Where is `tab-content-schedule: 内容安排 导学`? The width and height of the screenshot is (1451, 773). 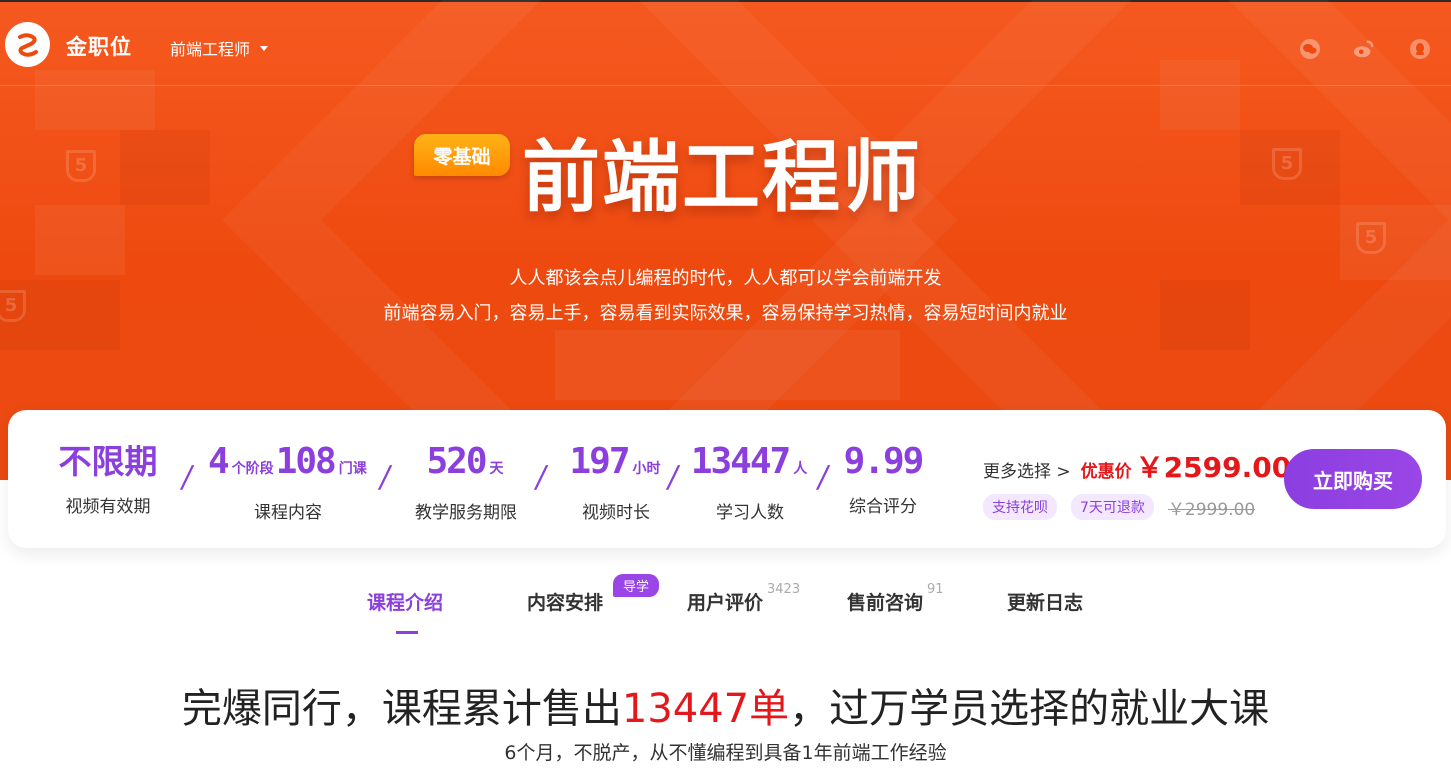 tab-content-schedule: 内容安排 导学 is located at coordinates (593, 594).